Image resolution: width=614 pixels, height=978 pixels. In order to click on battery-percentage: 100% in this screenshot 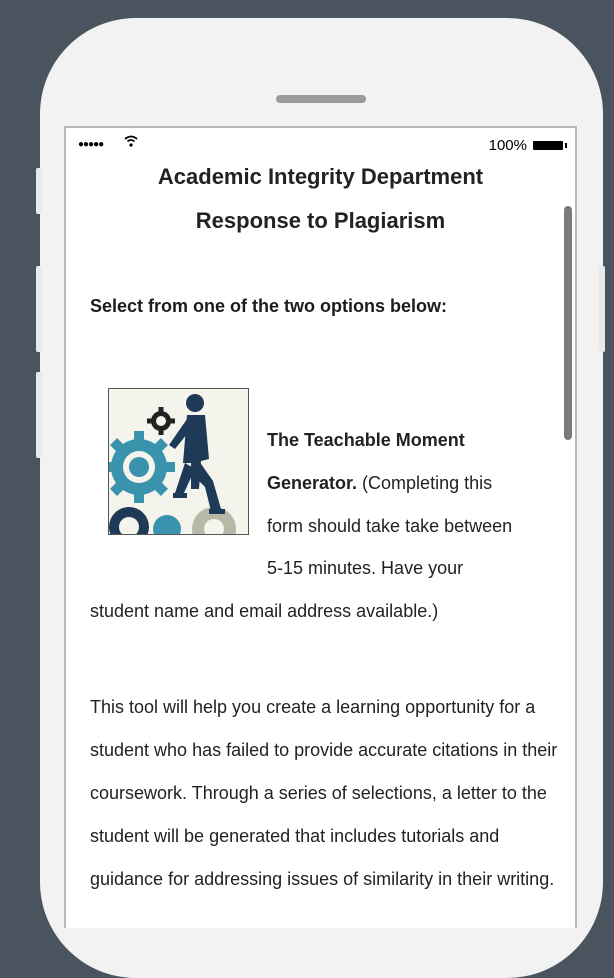, I will do `click(507, 145)`.